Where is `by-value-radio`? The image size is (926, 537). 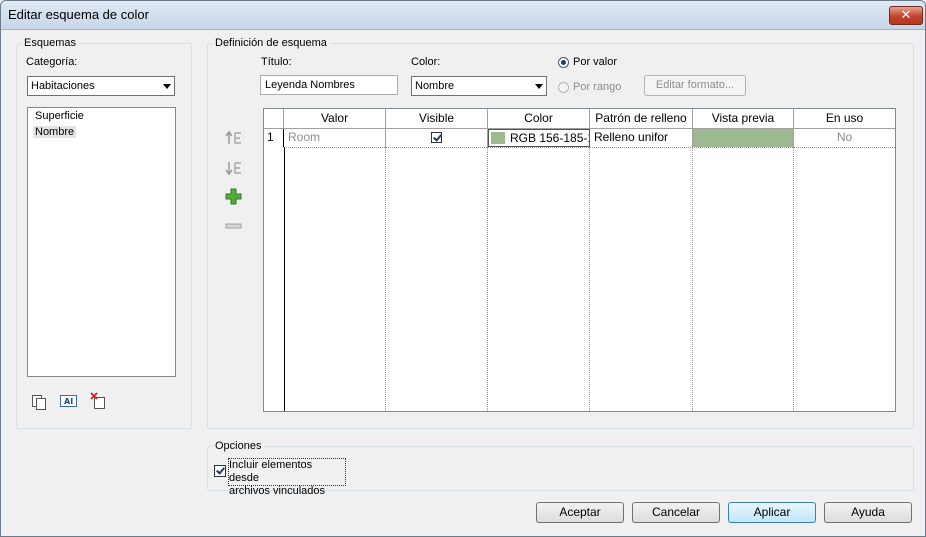
by-value-radio is located at coordinates (563, 62).